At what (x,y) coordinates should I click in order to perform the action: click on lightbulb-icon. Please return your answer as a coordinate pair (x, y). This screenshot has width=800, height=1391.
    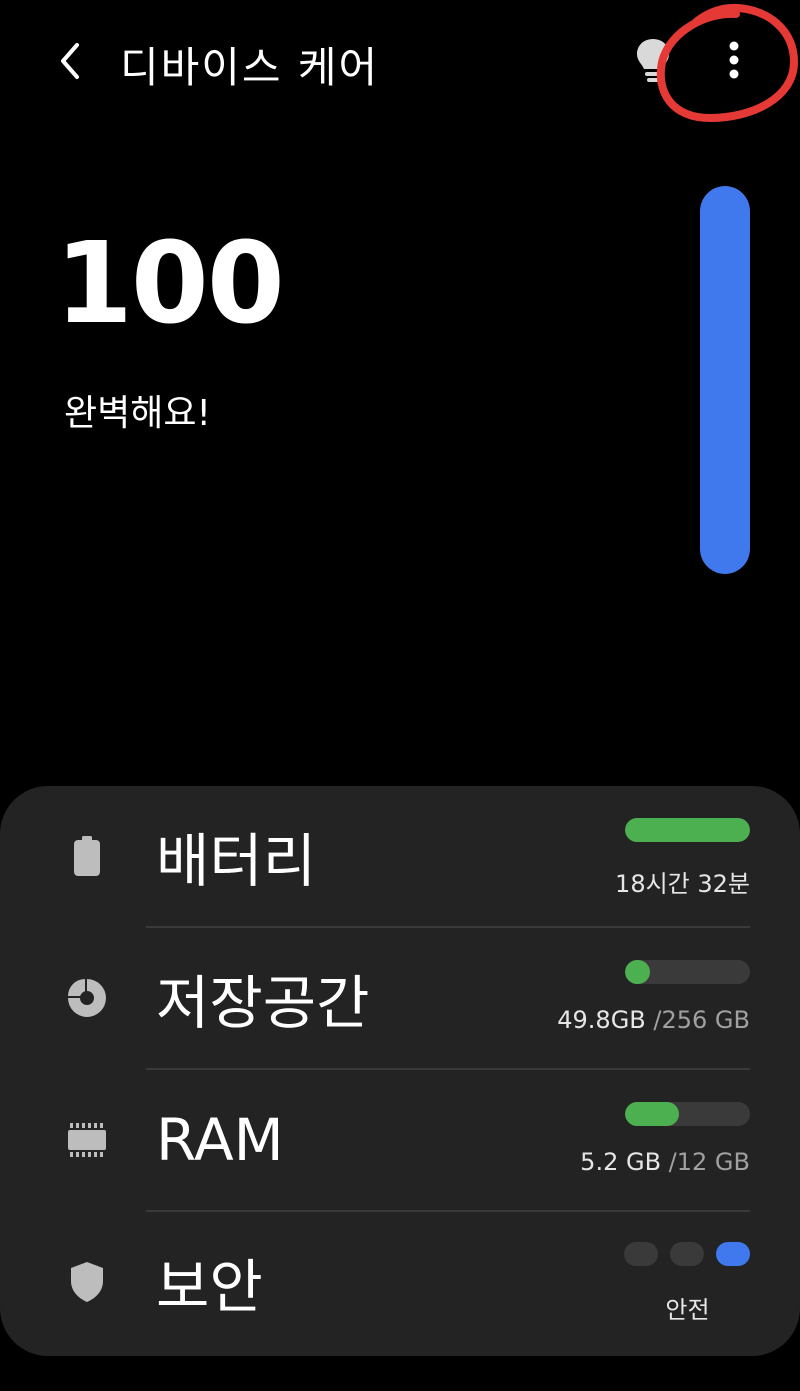
    Looking at the image, I should click on (653, 60).